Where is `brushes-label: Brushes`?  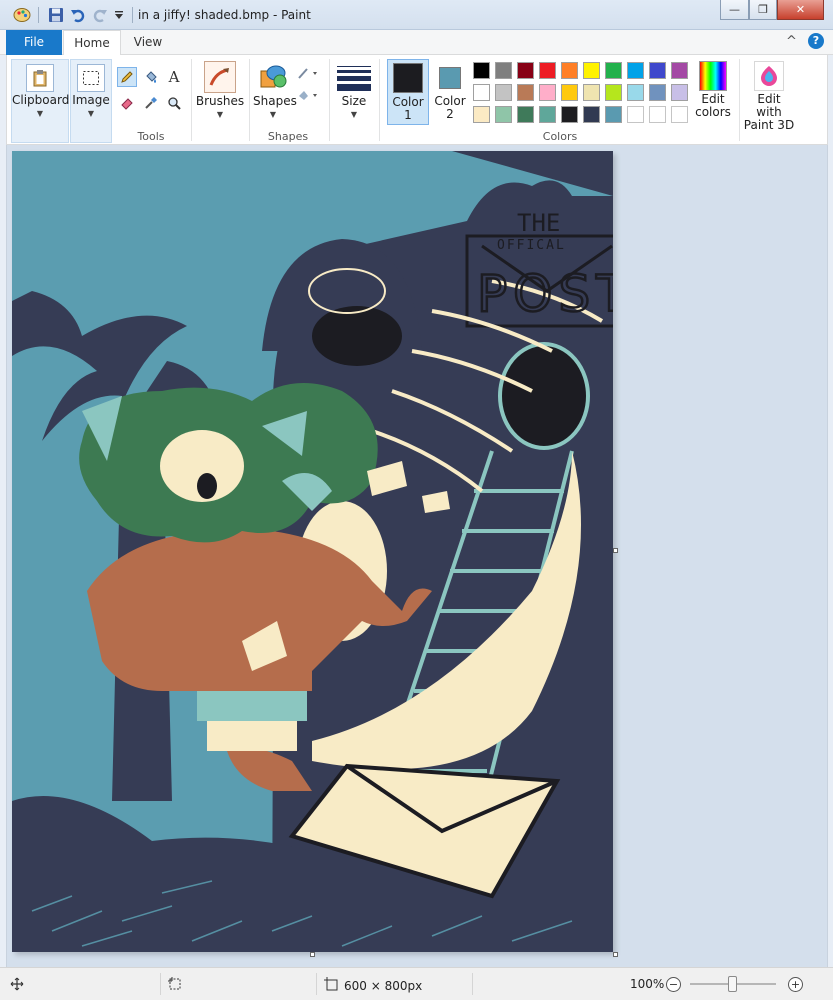 brushes-label: Brushes is located at coordinates (220, 101).